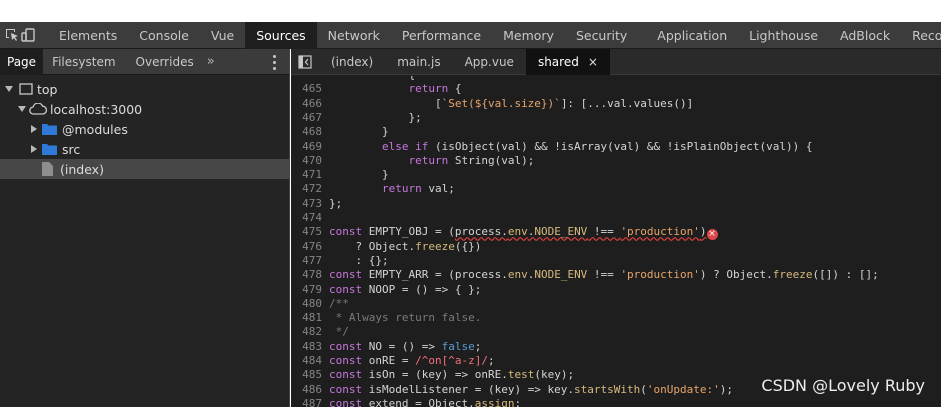 This screenshot has width=941, height=407. I want to click on line-number: 476, so click(310, 247).